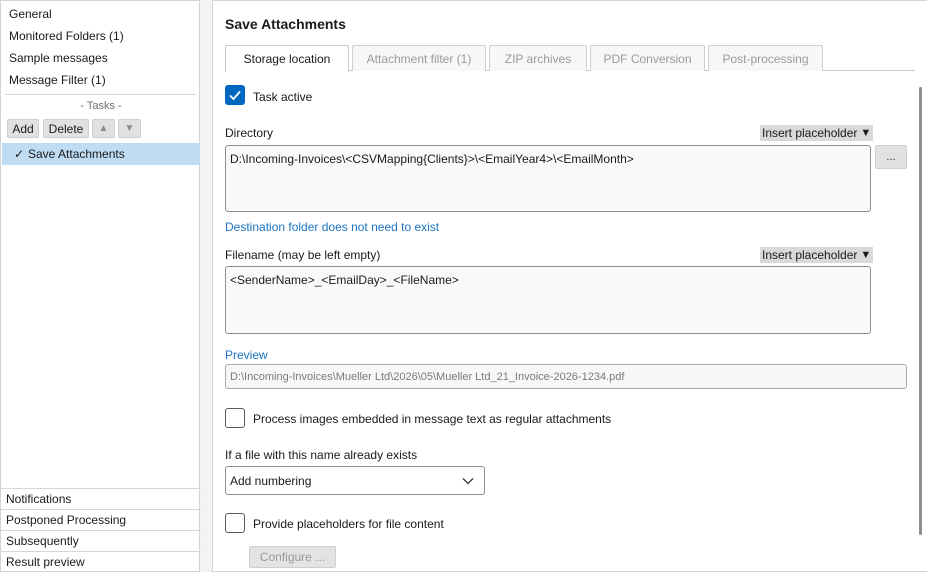 Image resolution: width=927 pixels, height=572 pixels. I want to click on process-images-checkbox, so click(235, 418).